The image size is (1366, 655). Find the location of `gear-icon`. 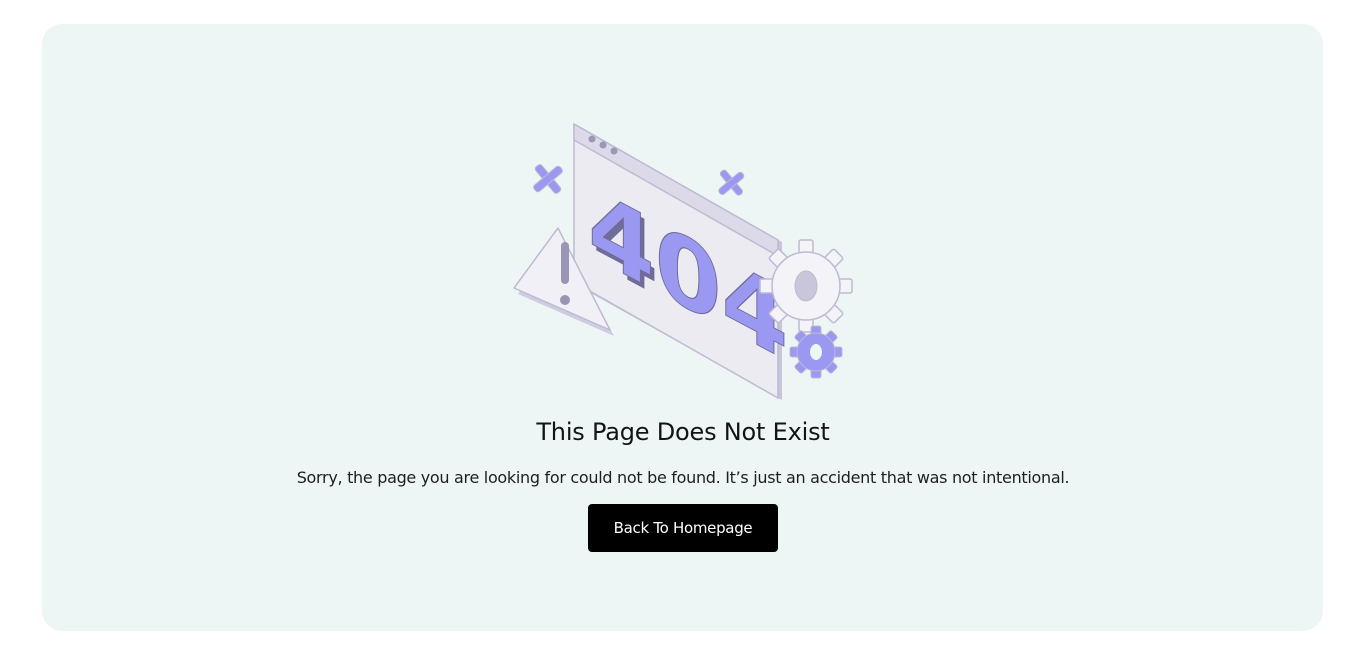

gear-icon is located at coordinates (806, 286).